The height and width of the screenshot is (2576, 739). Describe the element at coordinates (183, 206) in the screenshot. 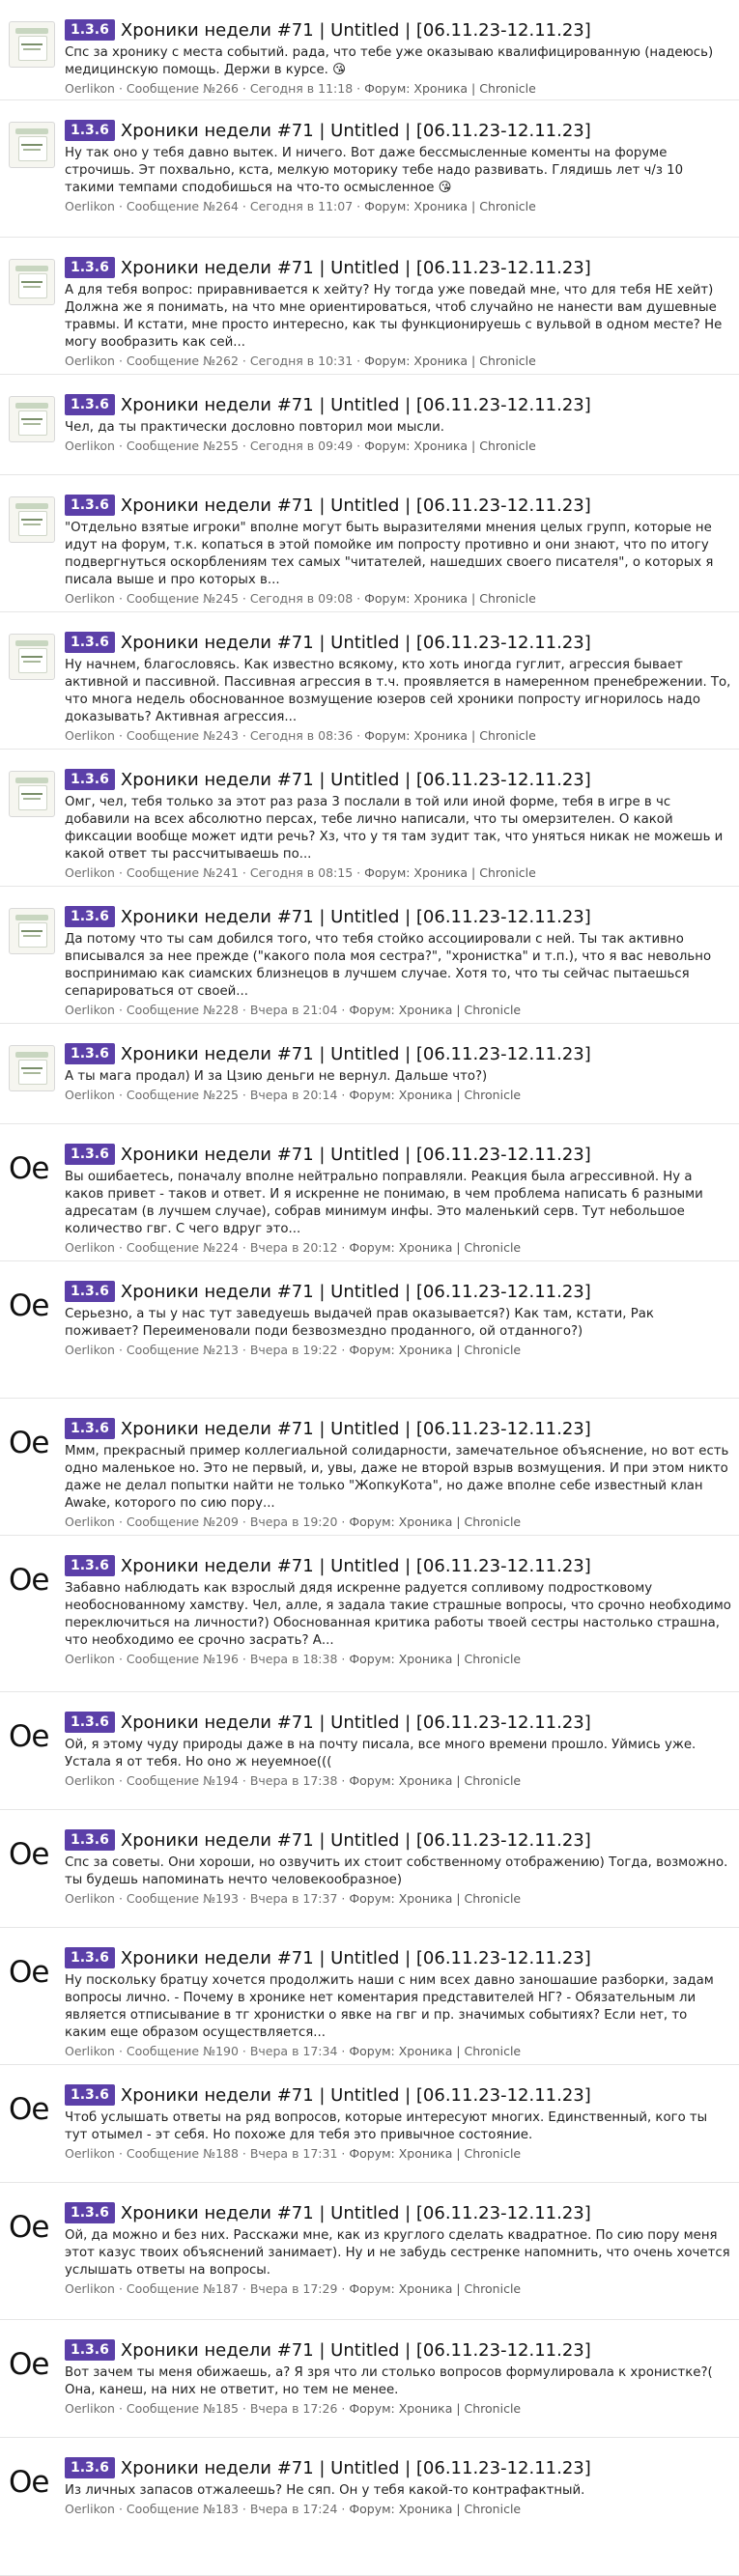

I see `post-number-link: Сообщение №264` at that location.